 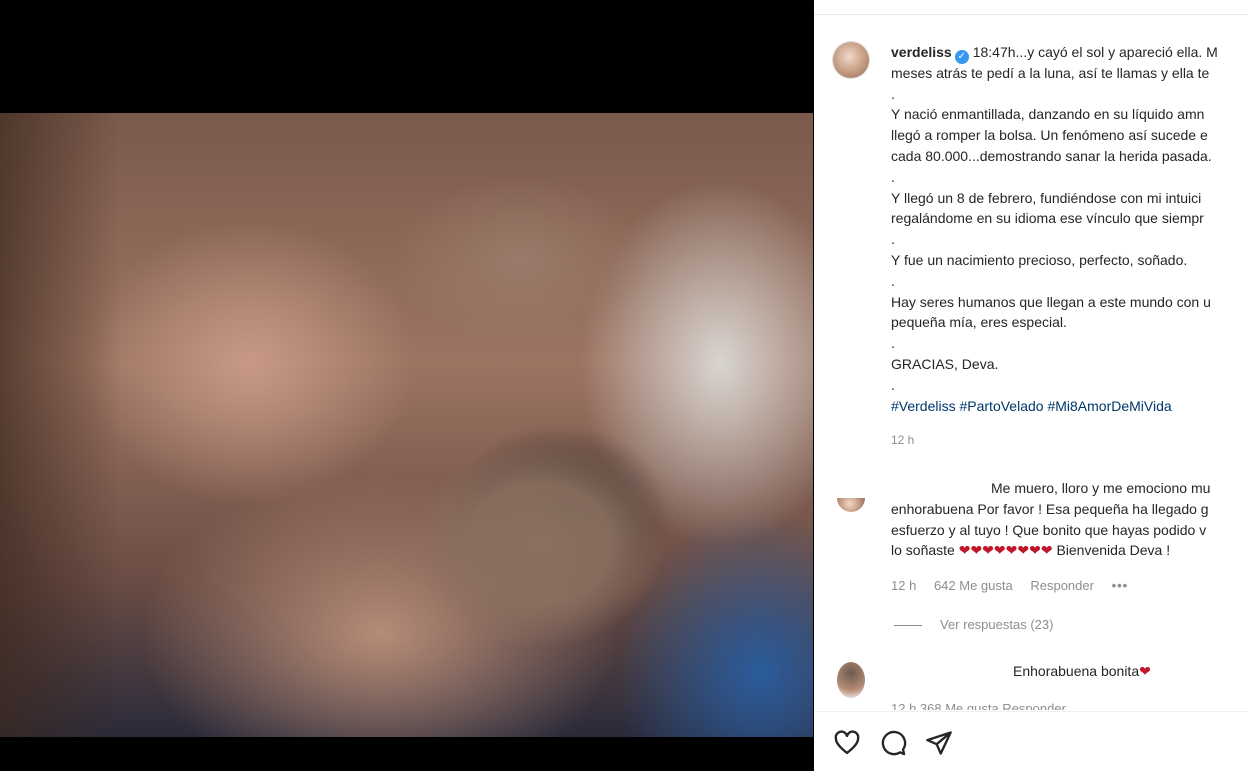 What do you see at coordinates (997, 624) in the screenshot?
I see `view-replies-label: Ver respuestas (23)` at bounding box center [997, 624].